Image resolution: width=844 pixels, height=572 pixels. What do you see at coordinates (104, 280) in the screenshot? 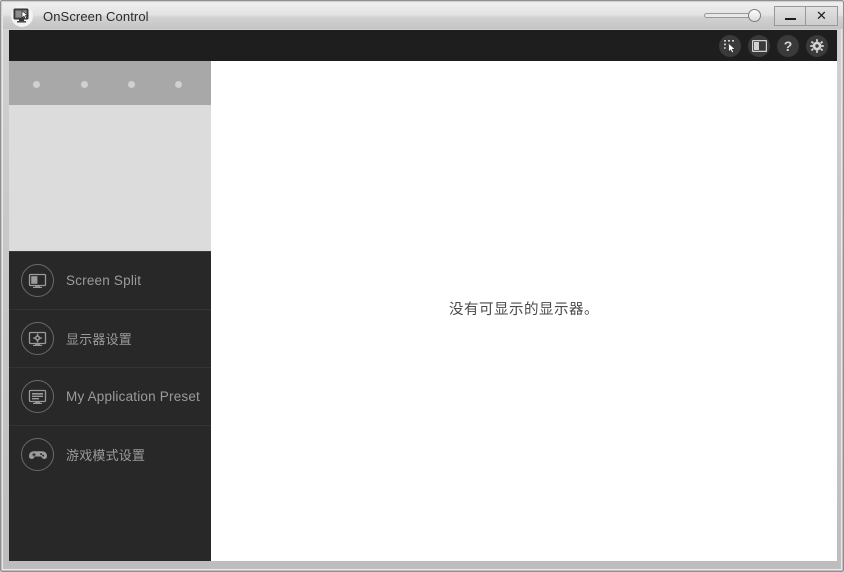
I see `sidebar-item-label: Screen Split` at bounding box center [104, 280].